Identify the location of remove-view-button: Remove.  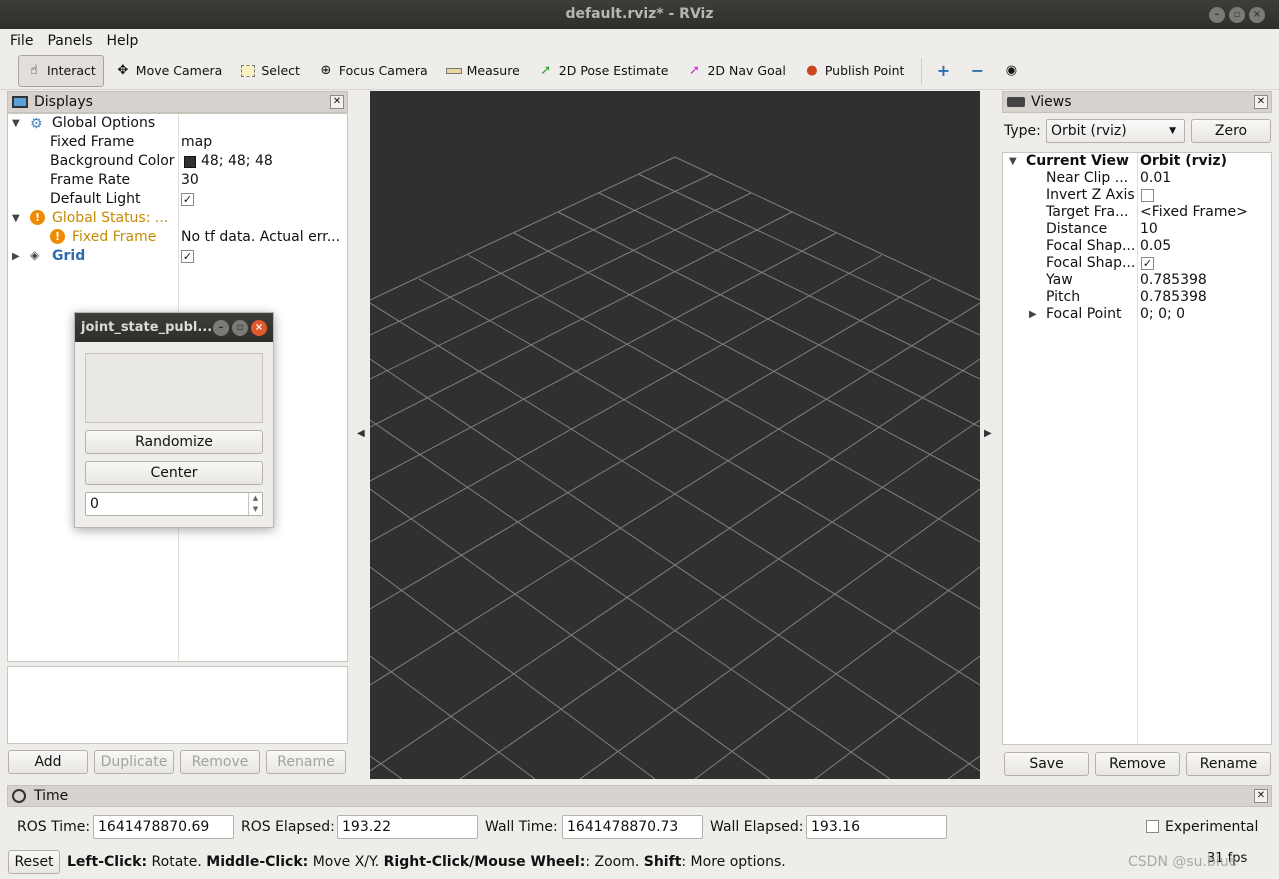
(1137, 764).